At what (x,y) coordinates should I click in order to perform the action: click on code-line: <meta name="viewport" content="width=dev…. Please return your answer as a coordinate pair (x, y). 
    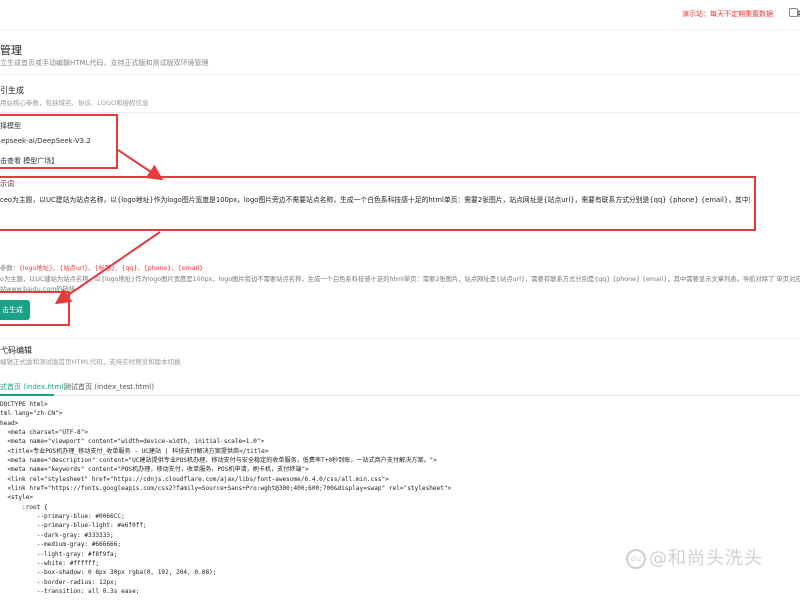
    Looking at the image, I should click on (132, 442).